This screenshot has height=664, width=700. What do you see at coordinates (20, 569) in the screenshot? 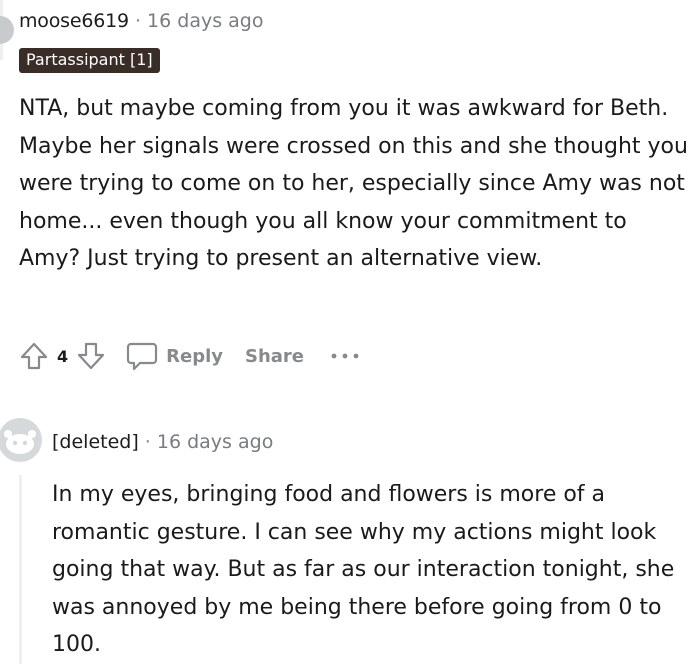
I see `reply-thread-line` at bounding box center [20, 569].